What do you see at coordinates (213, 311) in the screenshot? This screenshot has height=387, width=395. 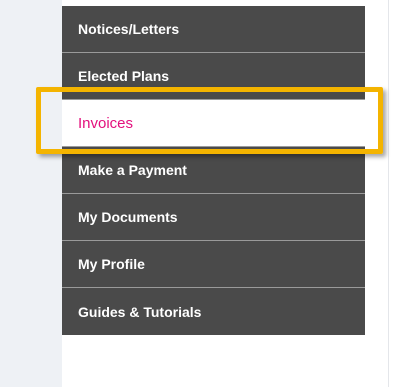 I see `menu-item-guides-tutorials: Guides & Tutorials` at bounding box center [213, 311].